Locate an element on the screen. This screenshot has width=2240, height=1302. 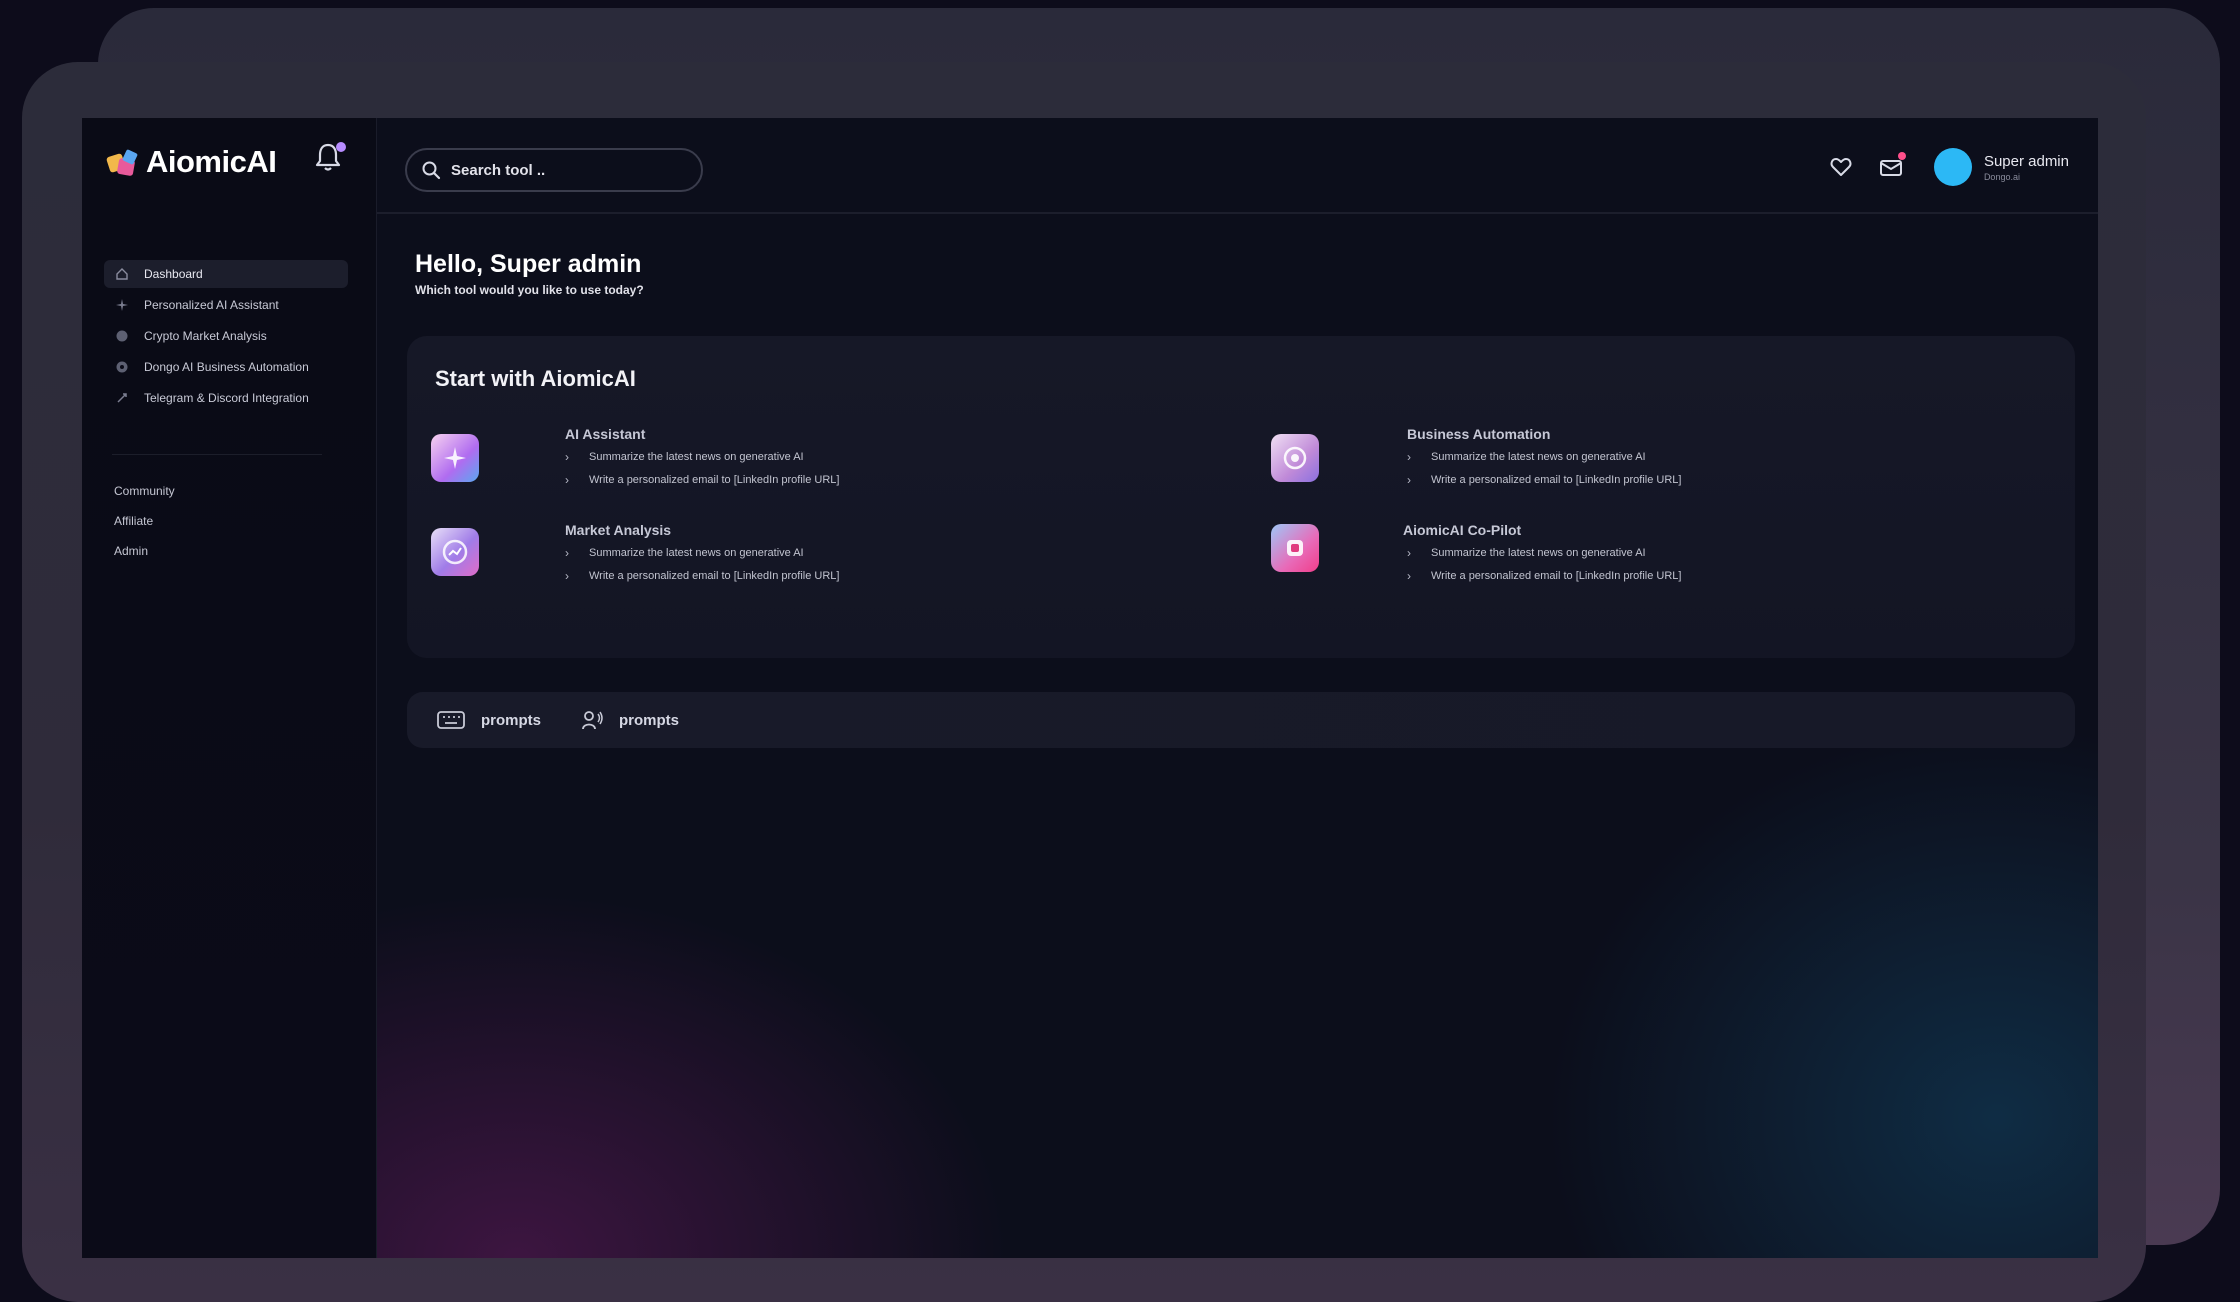
page-title: Hello, Super admin is located at coordinates (528, 264).